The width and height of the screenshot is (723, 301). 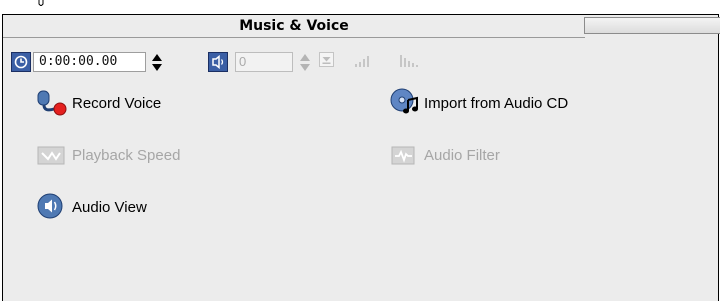 I want to click on playback-speed-button: Playback Speed, so click(x=108, y=155).